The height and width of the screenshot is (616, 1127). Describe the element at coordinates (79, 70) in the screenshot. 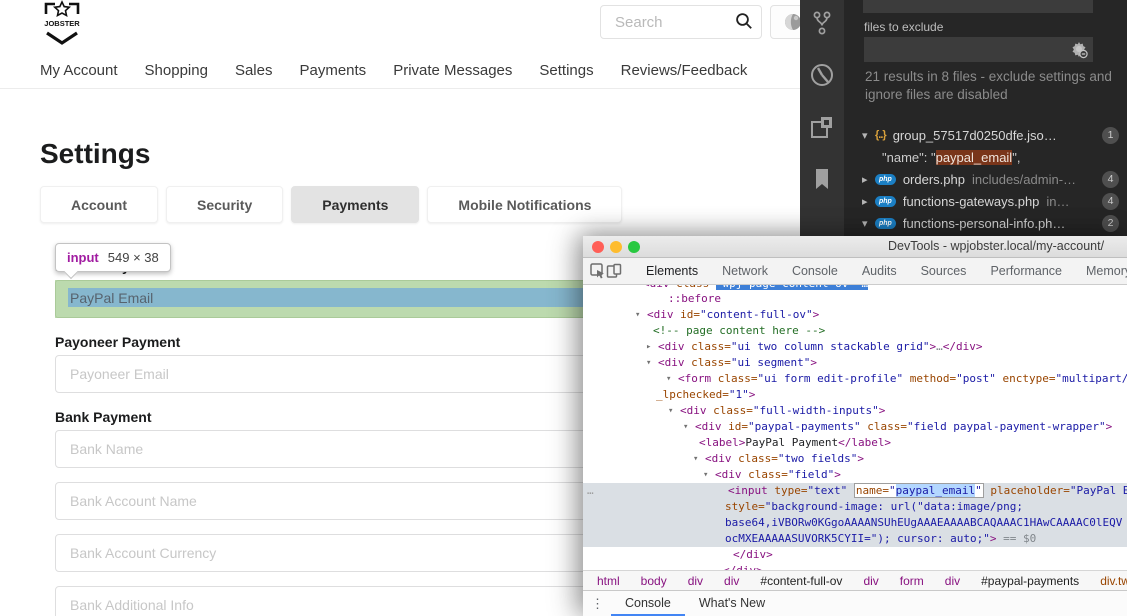

I see `nav-item-my-account: My Account` at that location.